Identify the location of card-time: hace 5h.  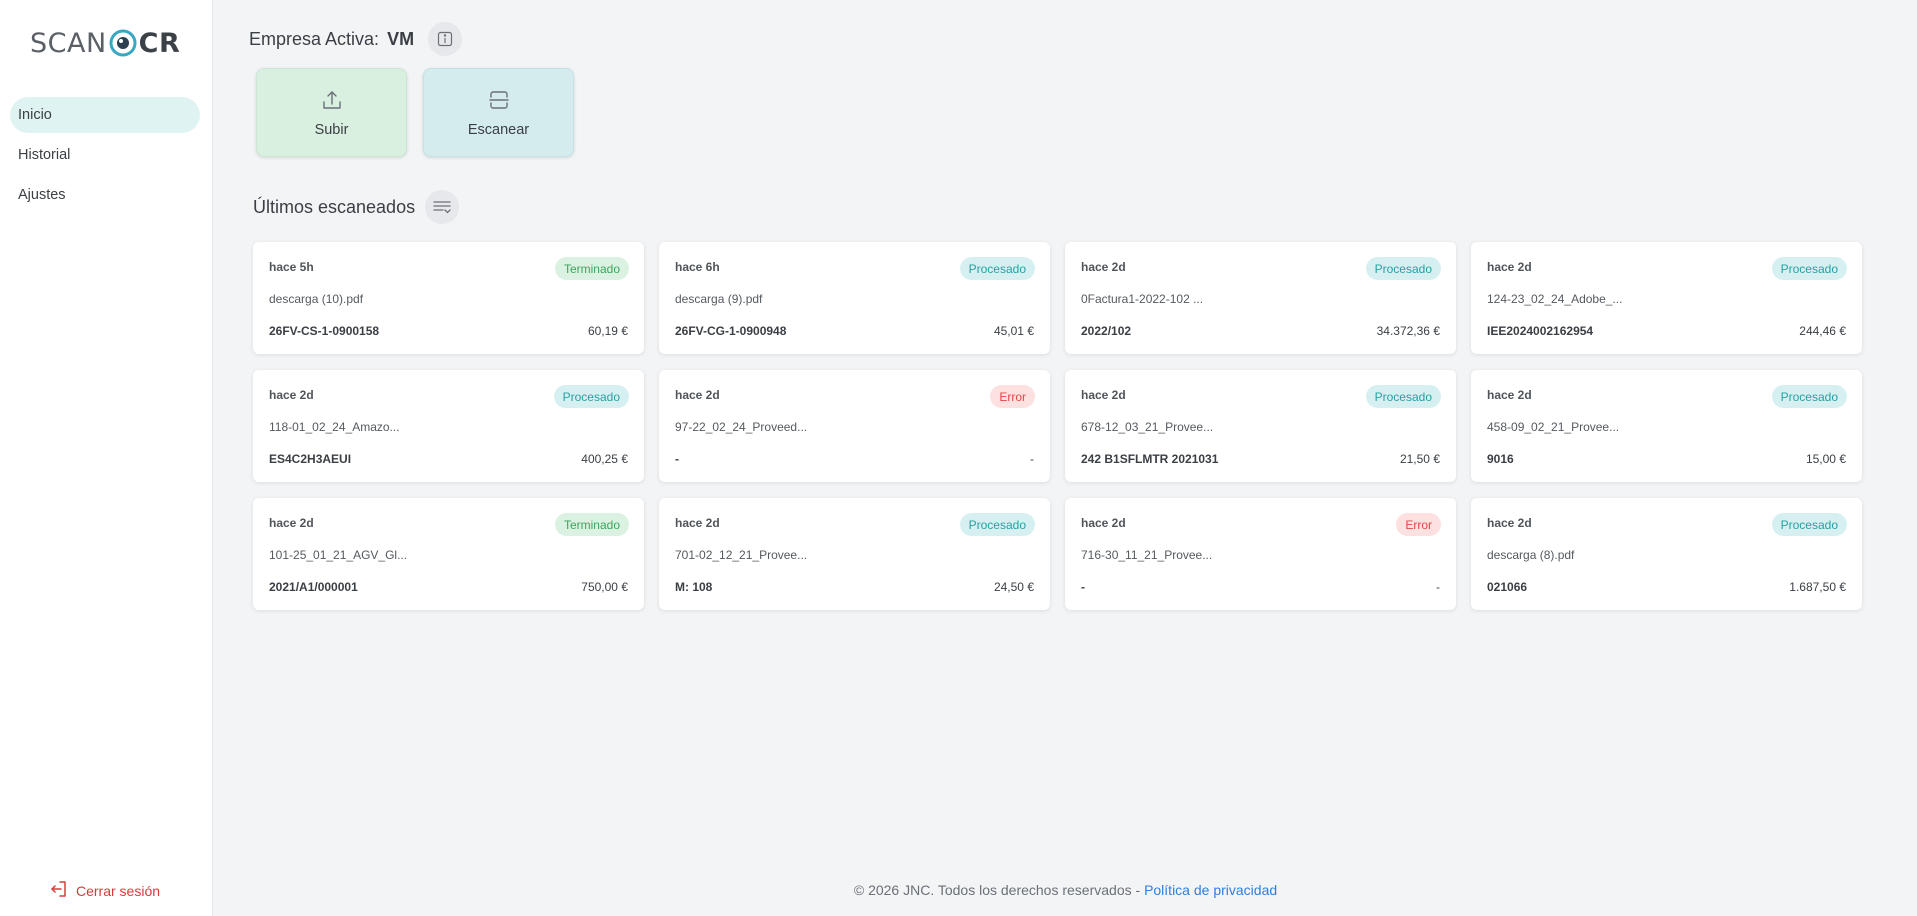
(291, 267).